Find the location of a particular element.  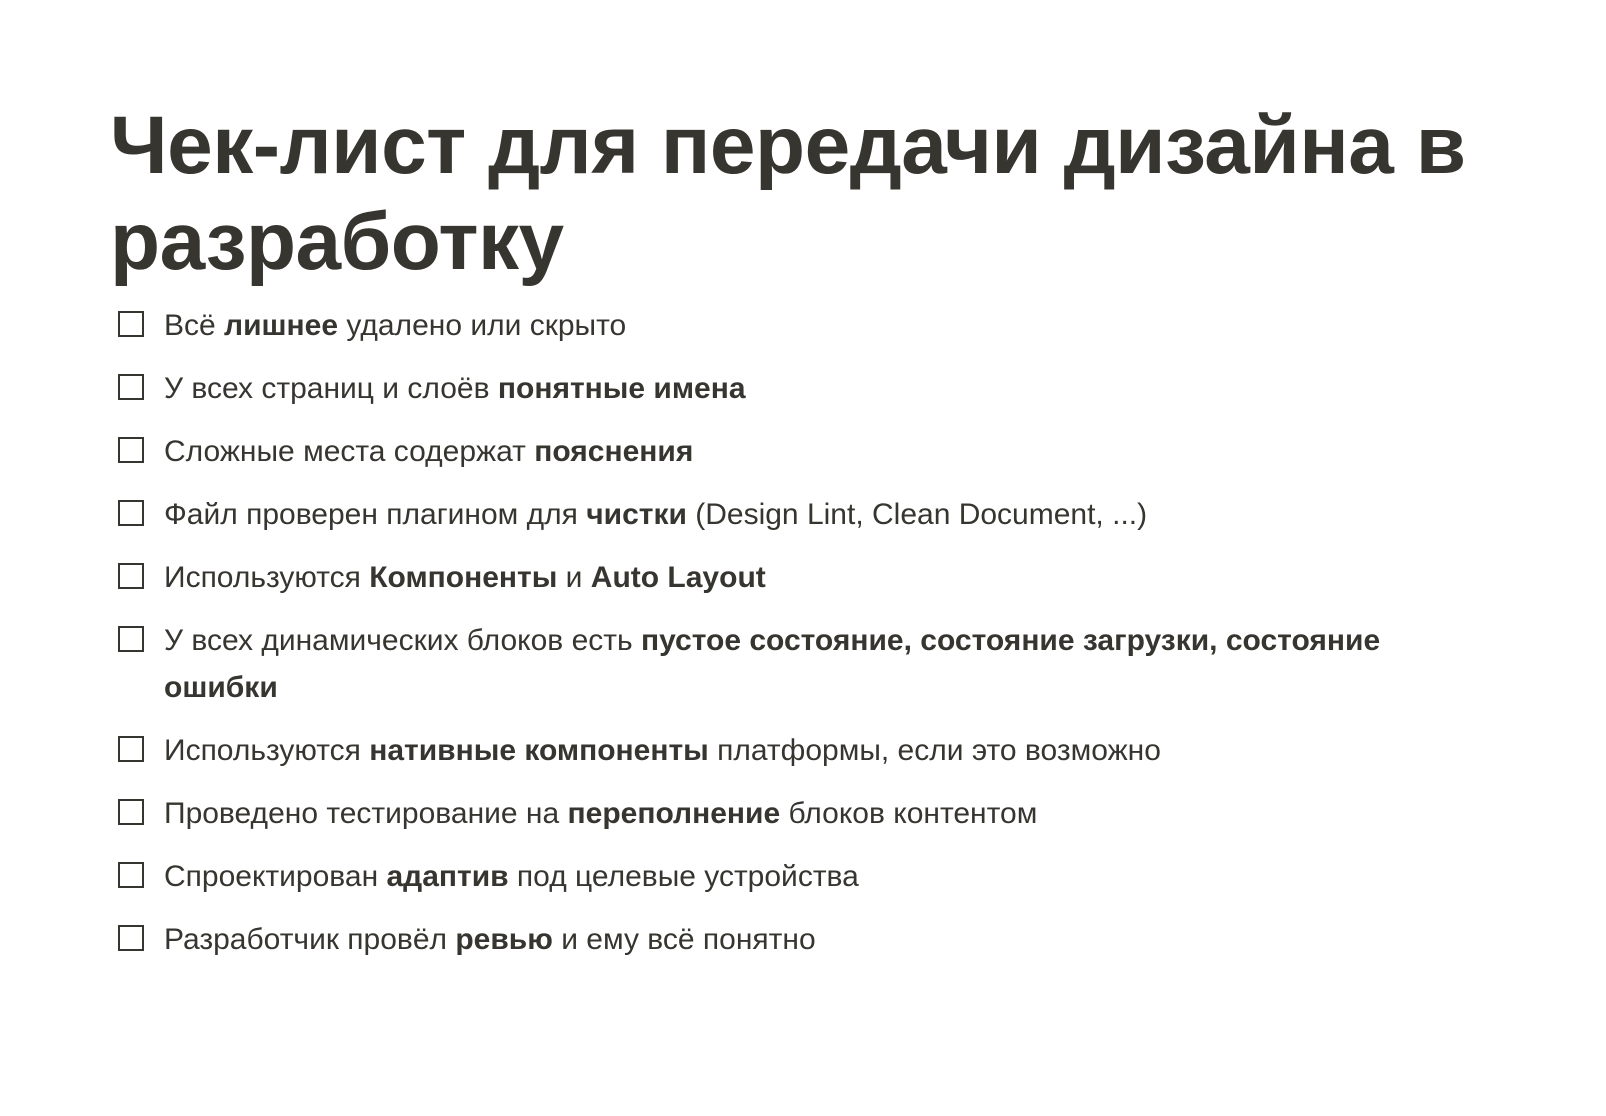

bold-text: ревью is located at coordinates (504, 939).